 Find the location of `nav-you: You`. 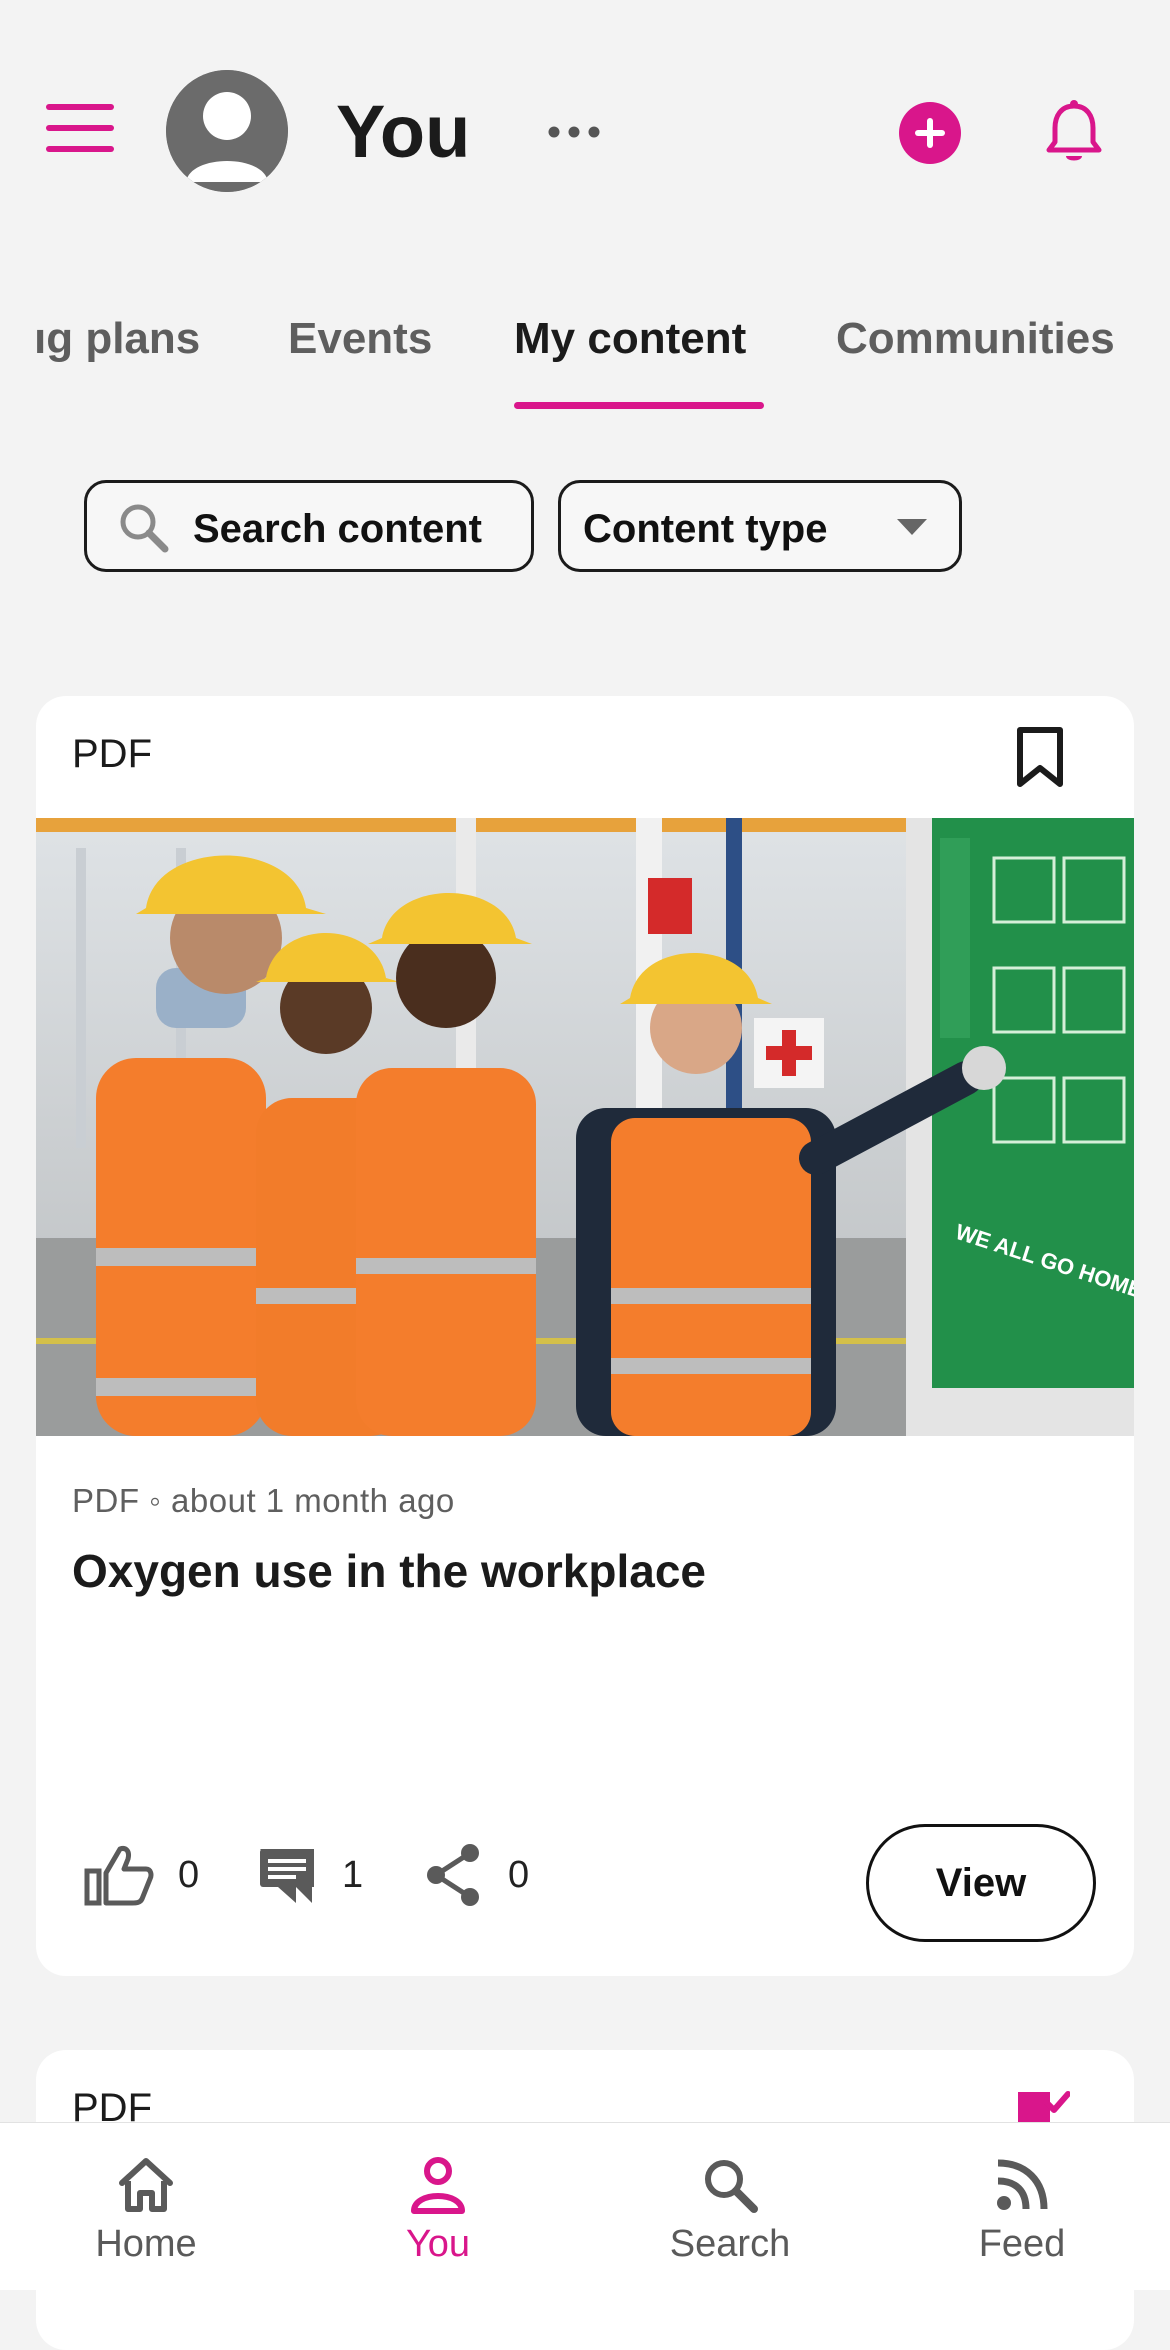

nav-you: You is located at coordinates (438, 2206).